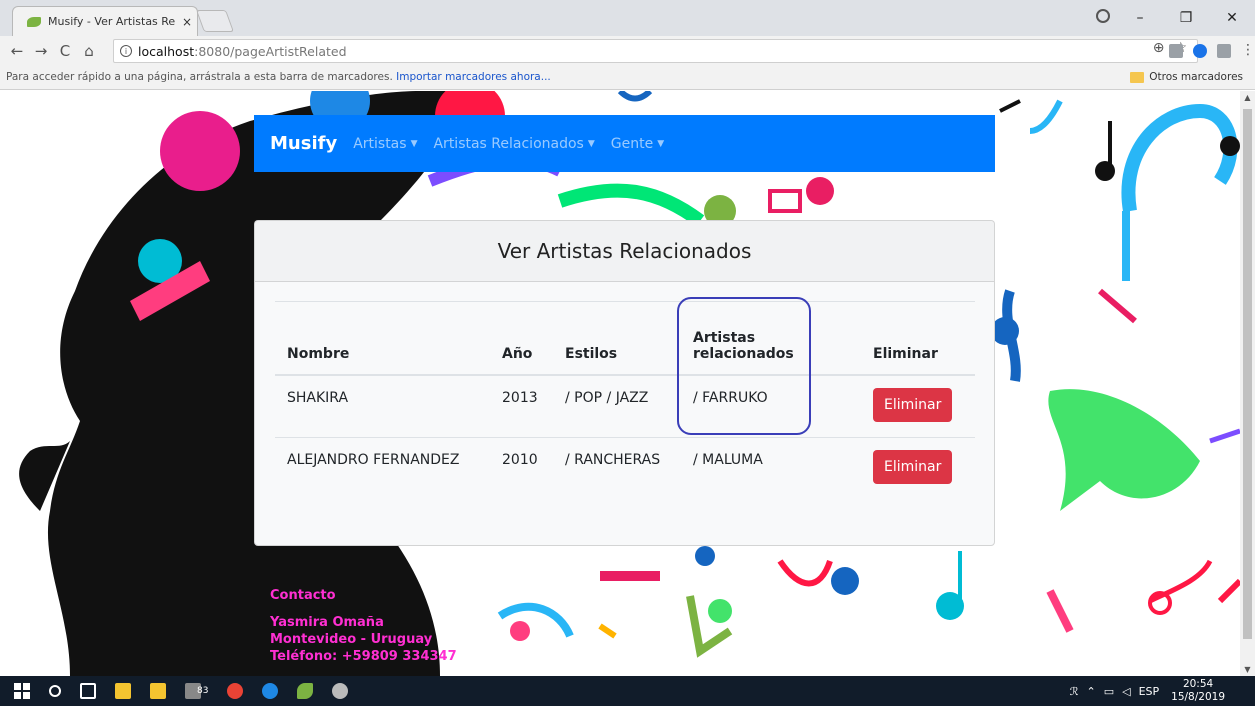  Describe the element at coordinates (303, 595) in the screenshot. I see `contact-heading: Contacto` at that location.